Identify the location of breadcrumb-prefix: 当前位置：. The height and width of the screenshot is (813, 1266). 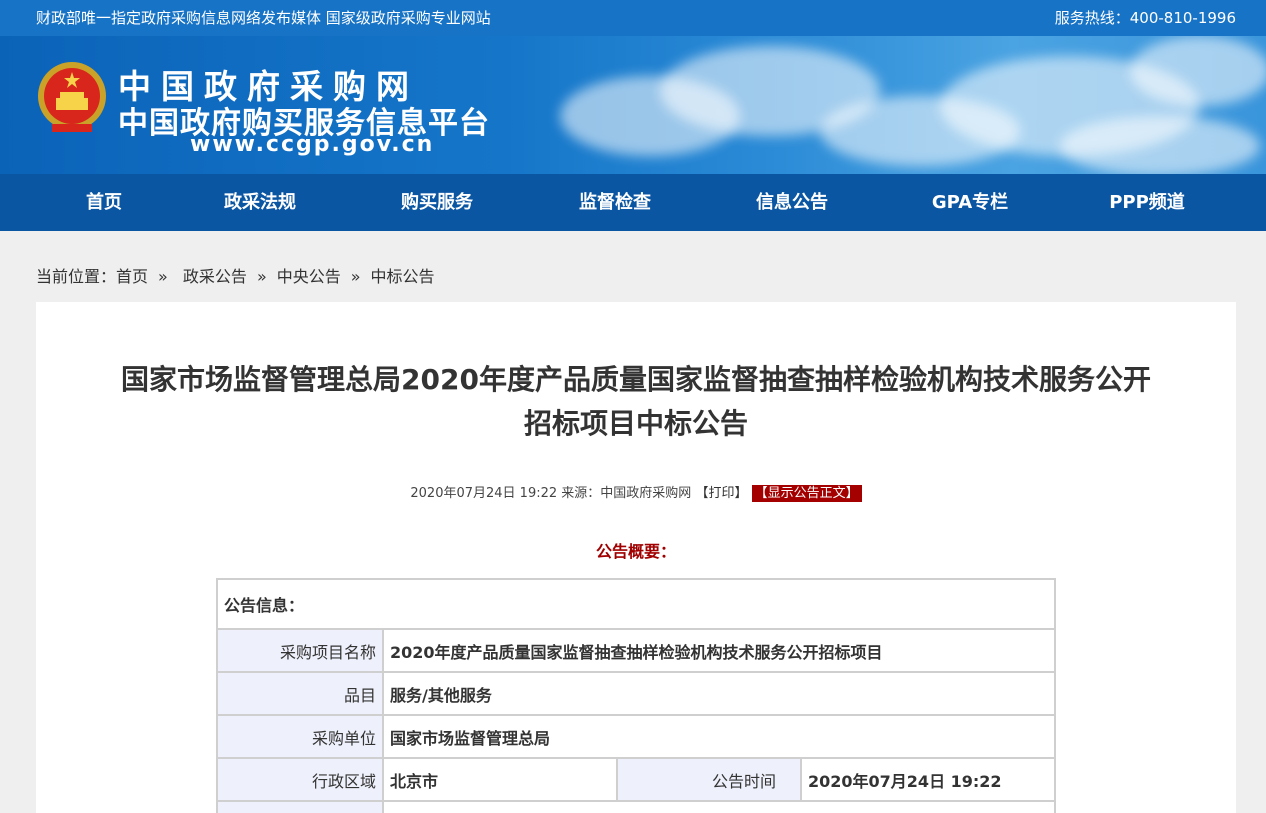
(76, 276).